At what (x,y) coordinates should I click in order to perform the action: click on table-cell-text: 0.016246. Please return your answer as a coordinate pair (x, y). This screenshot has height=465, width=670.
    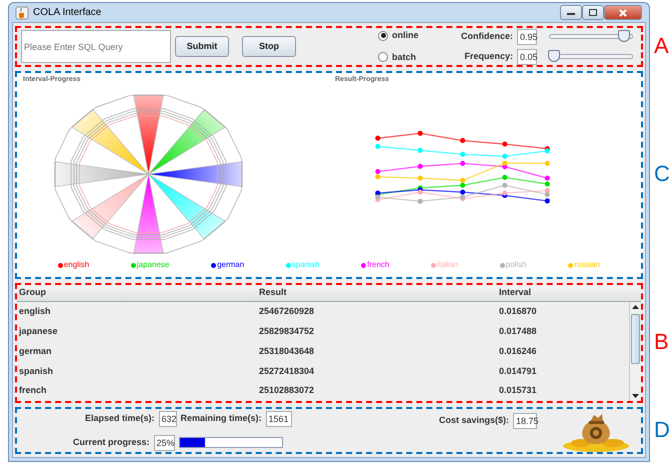
    Looking at the image, I should click on (518, 351).